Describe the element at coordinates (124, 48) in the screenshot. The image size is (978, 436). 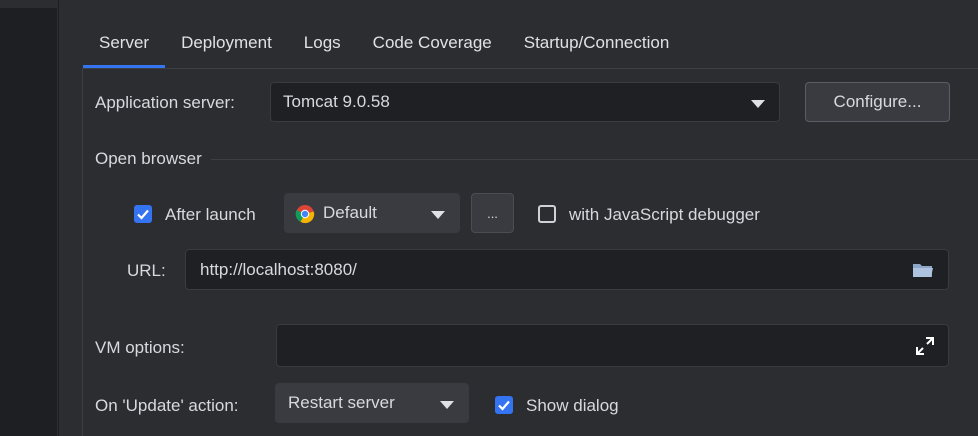
I see `tab-server: Server` at that location.